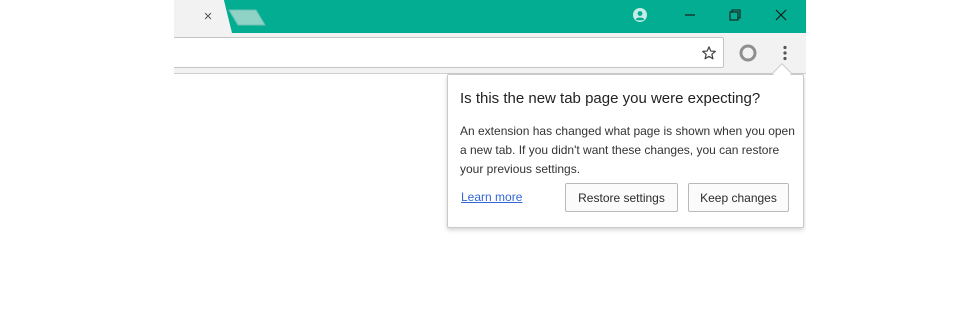 The height and width of the screenshot is (322, 980). I want to click on new-tab-icon, so click(247, 17).